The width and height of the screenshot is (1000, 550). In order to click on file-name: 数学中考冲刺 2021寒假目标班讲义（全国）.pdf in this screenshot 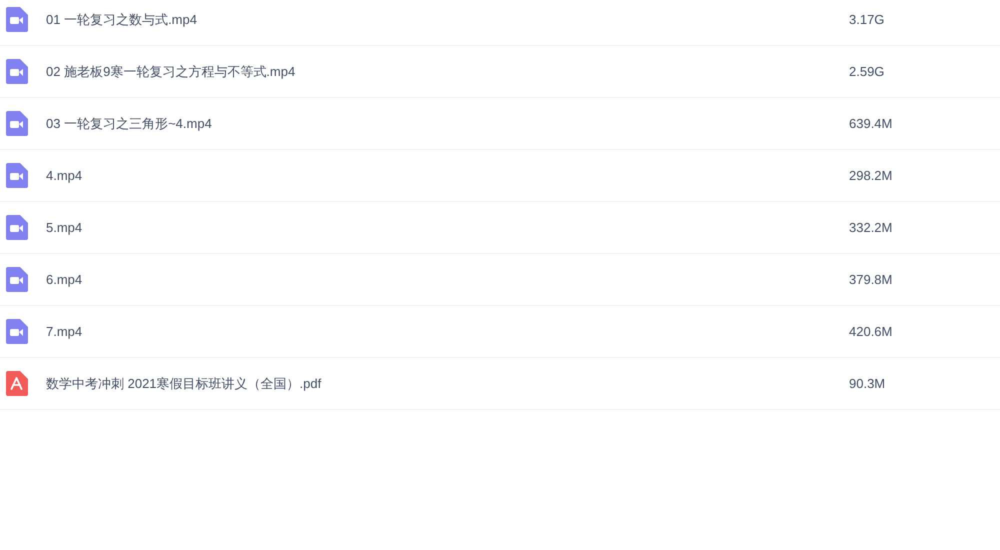, I will do `click(446, 383)`.